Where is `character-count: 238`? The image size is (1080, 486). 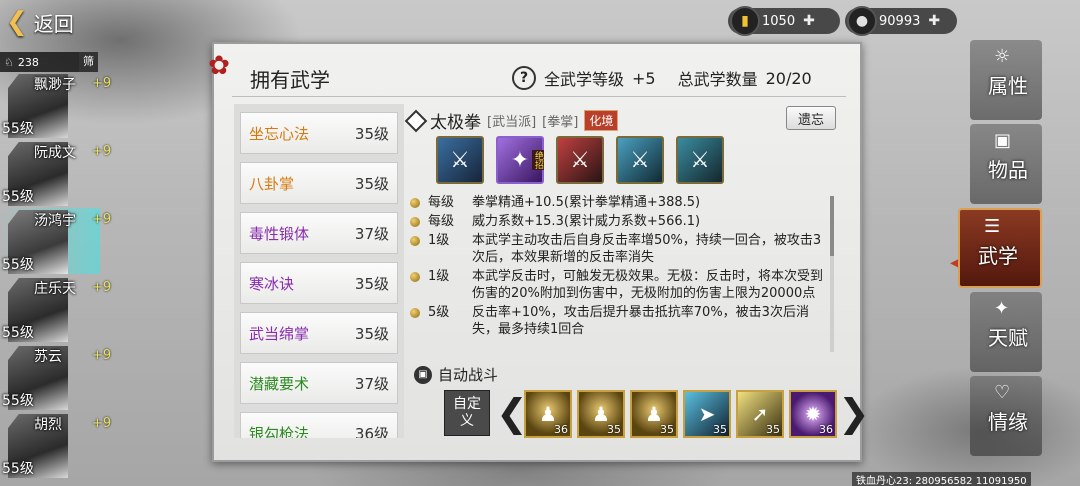 character-count: 238 is located at coordinates (28, 62).